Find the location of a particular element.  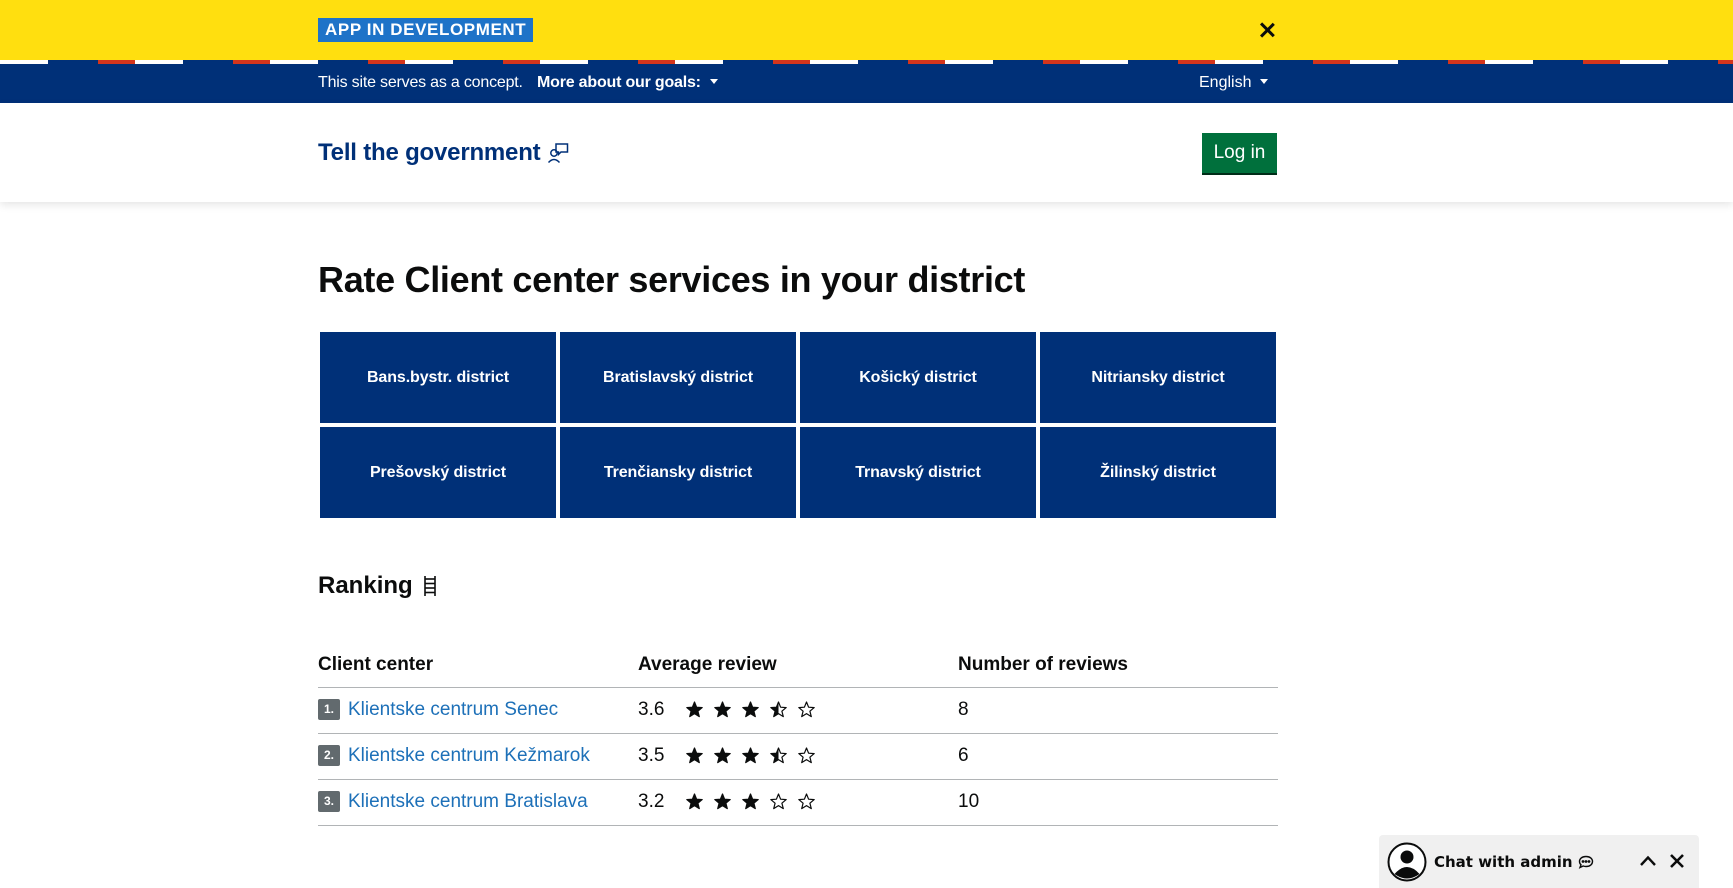

brand-title: Tell the government is located at coordinates (429, 152).